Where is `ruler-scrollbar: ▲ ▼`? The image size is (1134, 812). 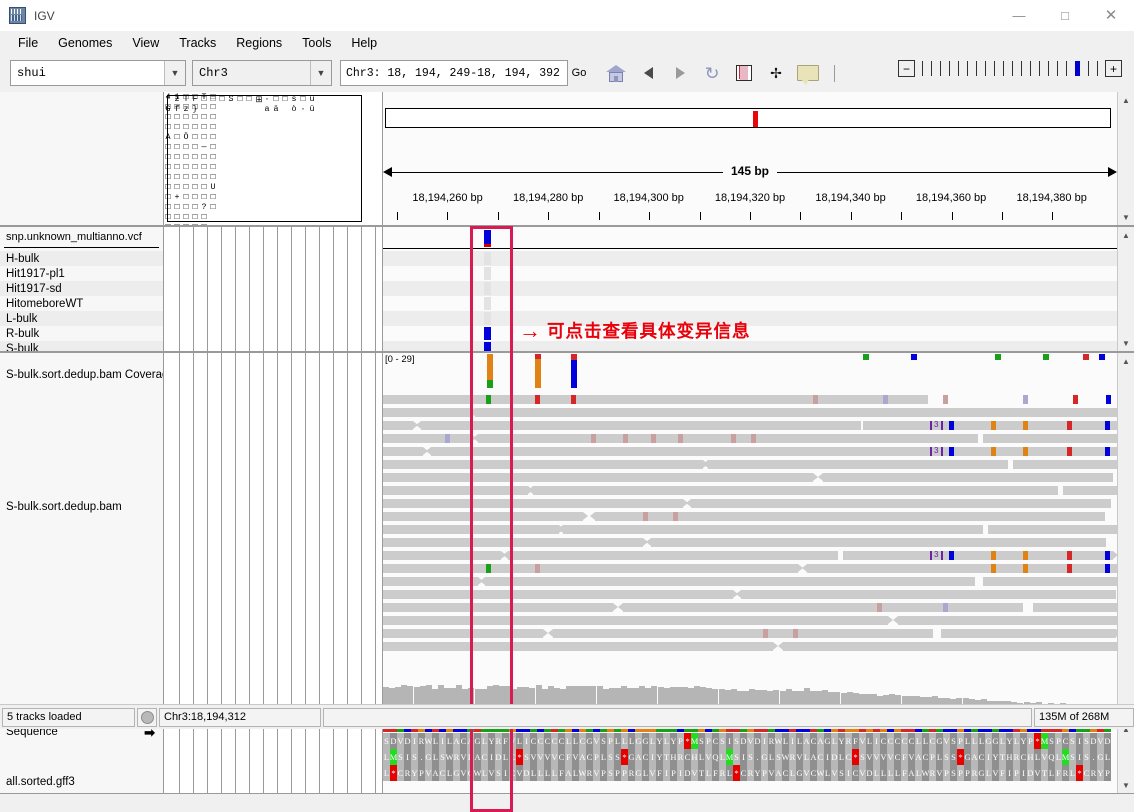 ruler-scrollbar: ▲ ▼ is located at coordinates (1125, 158).